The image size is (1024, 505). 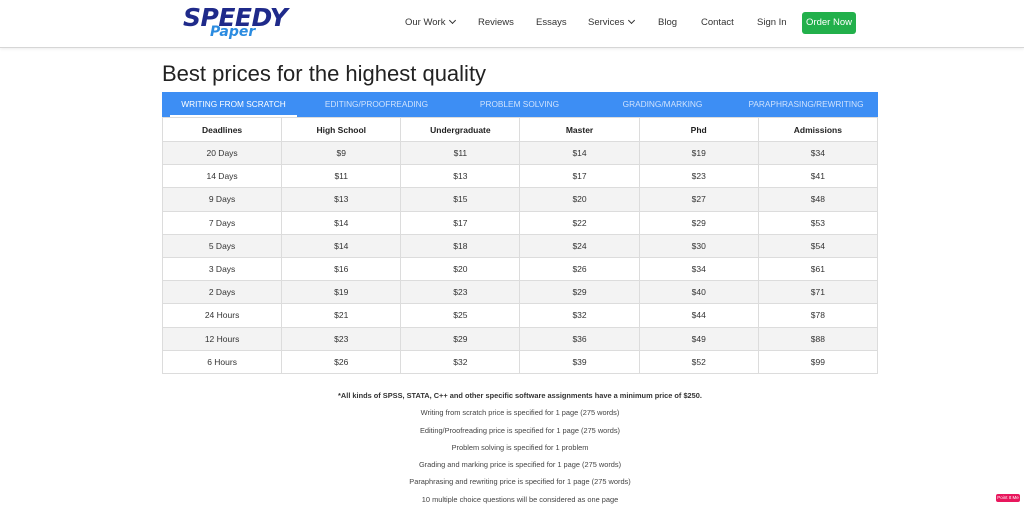 I want to click on nav-reviews: Reviews, so click(x=496, y=23).